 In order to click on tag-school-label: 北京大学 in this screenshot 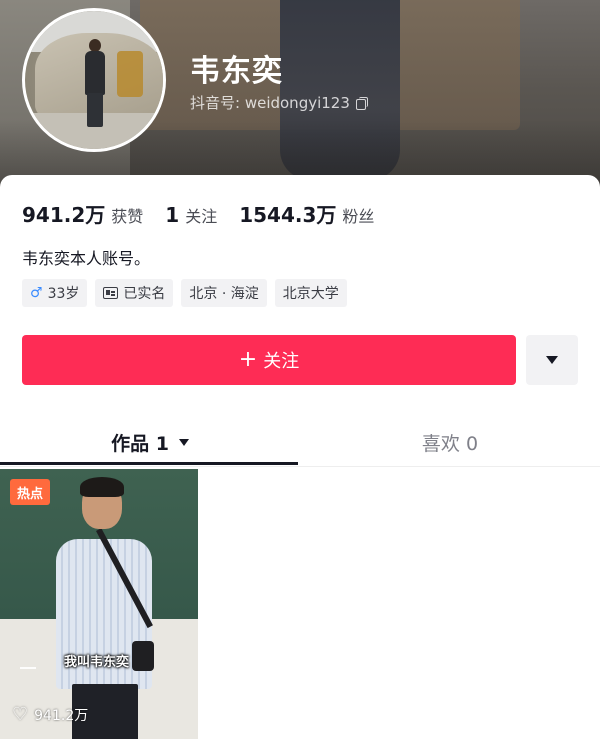, I will do `click(310, 294)`.